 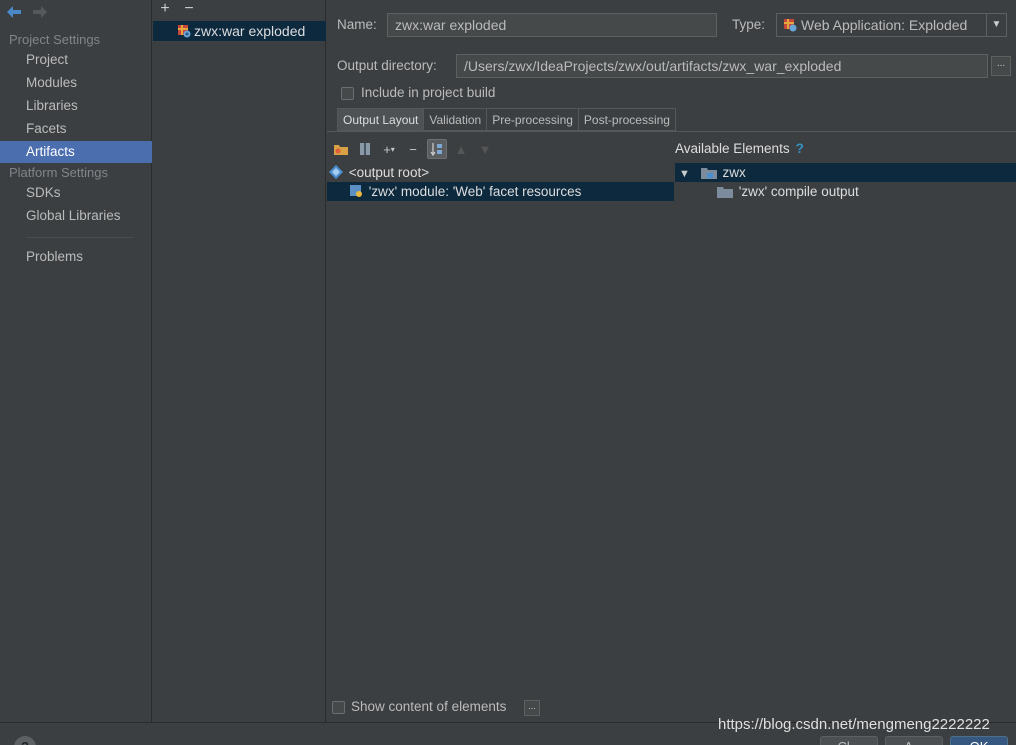 What do you see at coordinates (165, 9) in the screenshot?
I see `add-artifact-button: +` at bounding box center [165, 9].